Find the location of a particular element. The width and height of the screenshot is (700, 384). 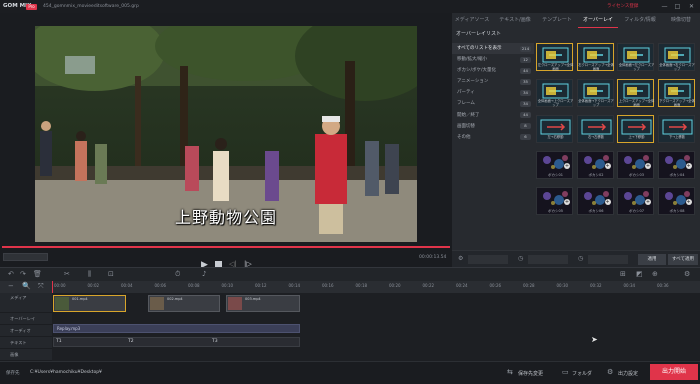

apply-button: 適用 is located at coordinates (652, 259).